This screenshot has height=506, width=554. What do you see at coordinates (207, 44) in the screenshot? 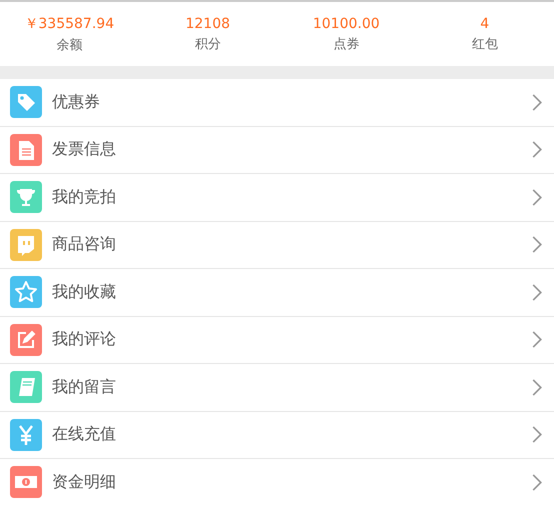
I see `stat-label: 积分` at bounding box center [207, 44].